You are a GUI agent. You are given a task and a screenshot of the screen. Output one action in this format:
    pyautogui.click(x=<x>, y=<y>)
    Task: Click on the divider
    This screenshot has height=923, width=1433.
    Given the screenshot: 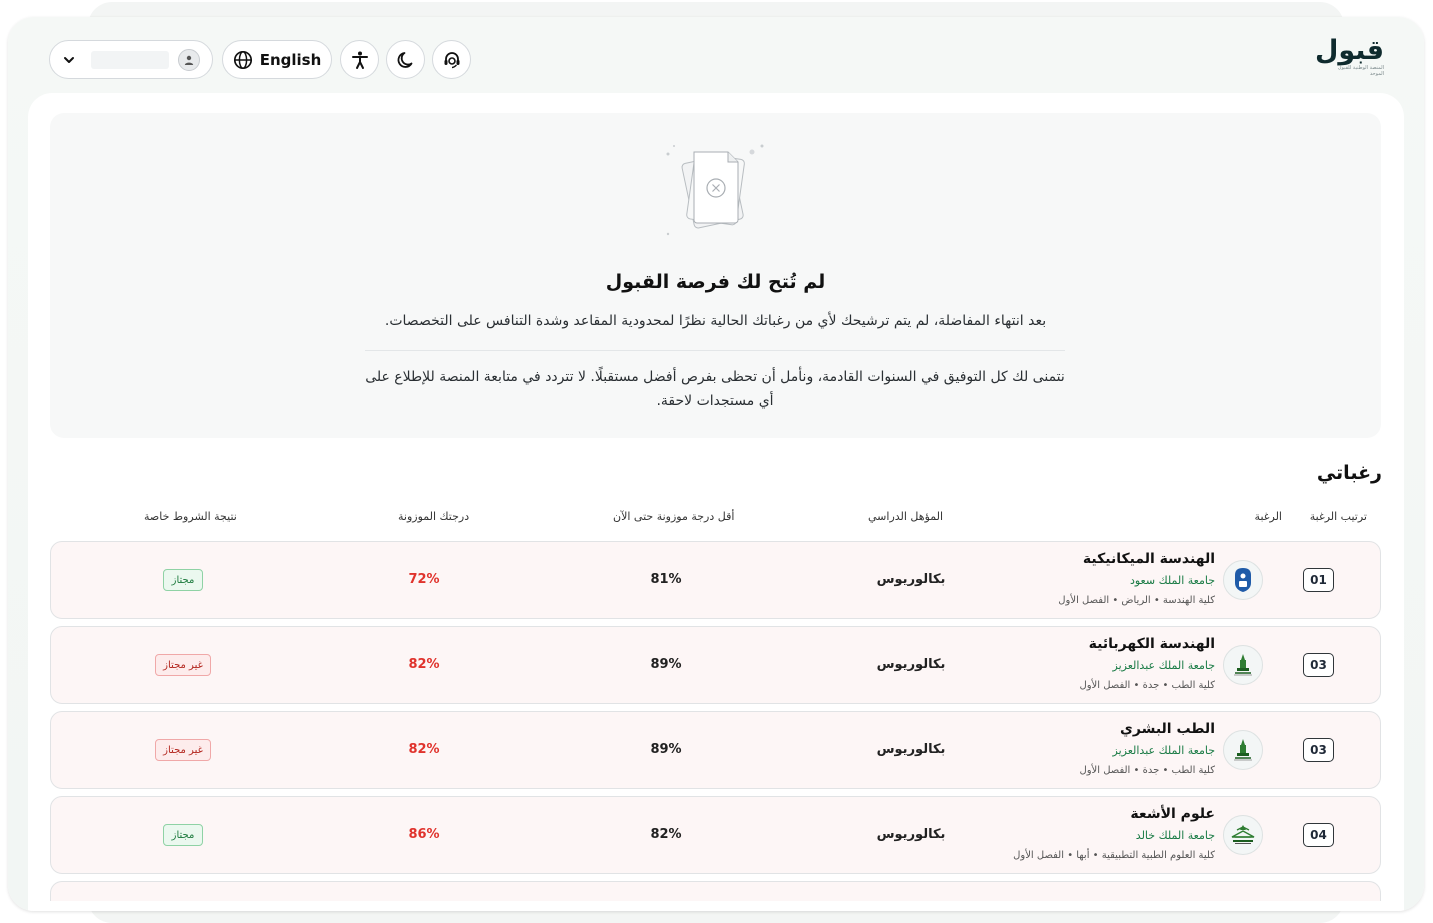 What is the action you would take?
    pyautogui.click(x=715, y=350)
    